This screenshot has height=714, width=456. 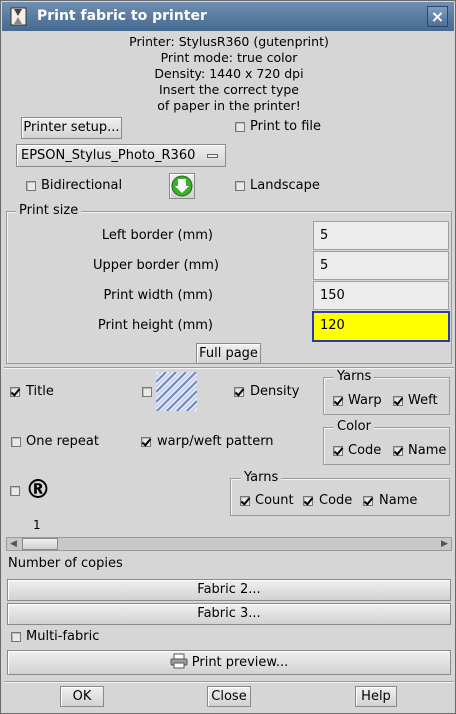 I want to click on fabric-preview-image, so click(x=176, y=391).